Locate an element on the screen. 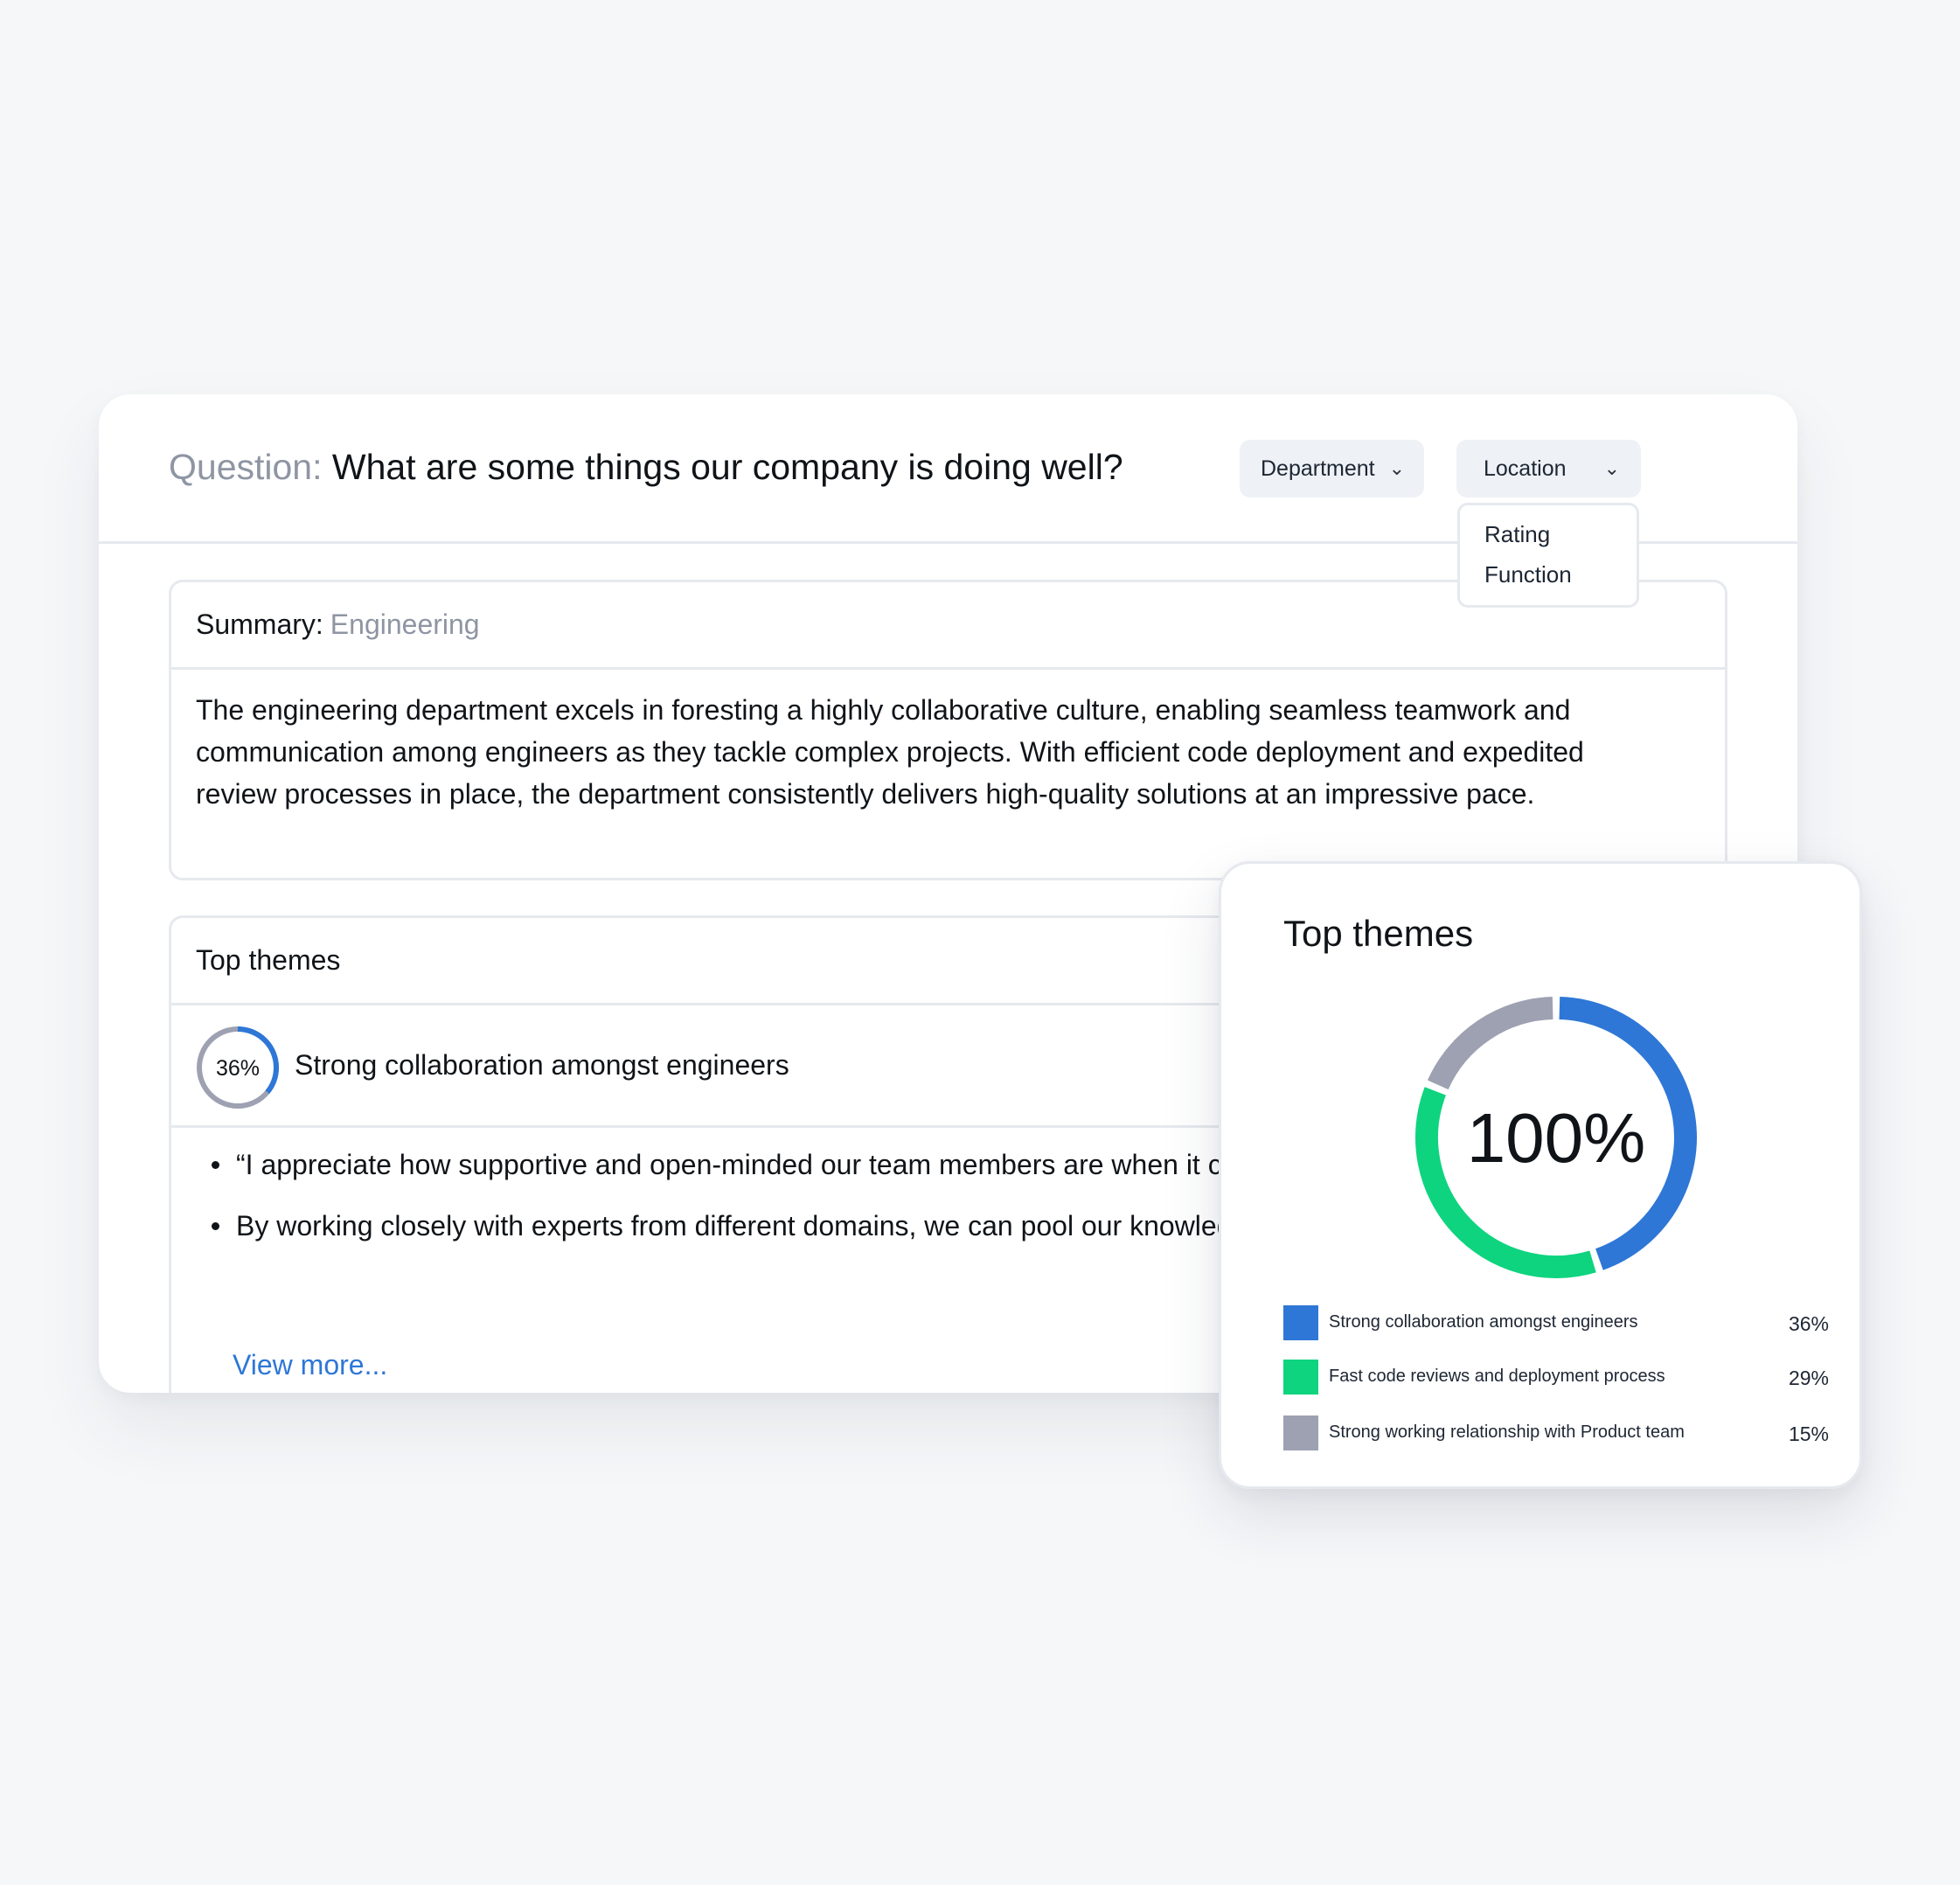 The image size is (1960, 1885). legend-value: 29% is located at coordinates (1809, 1378).